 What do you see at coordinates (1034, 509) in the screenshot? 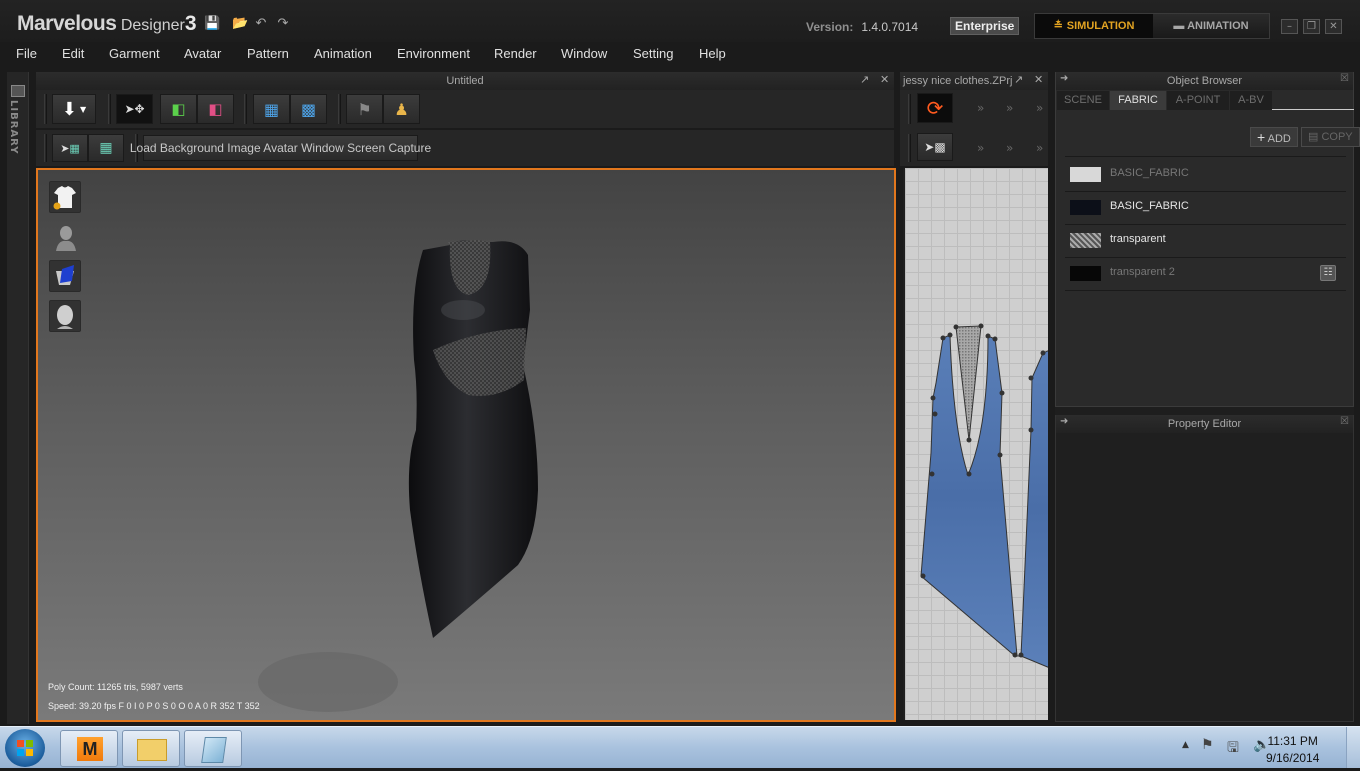
I see `pattern-back-piece` at bounding box center [1034, 509].